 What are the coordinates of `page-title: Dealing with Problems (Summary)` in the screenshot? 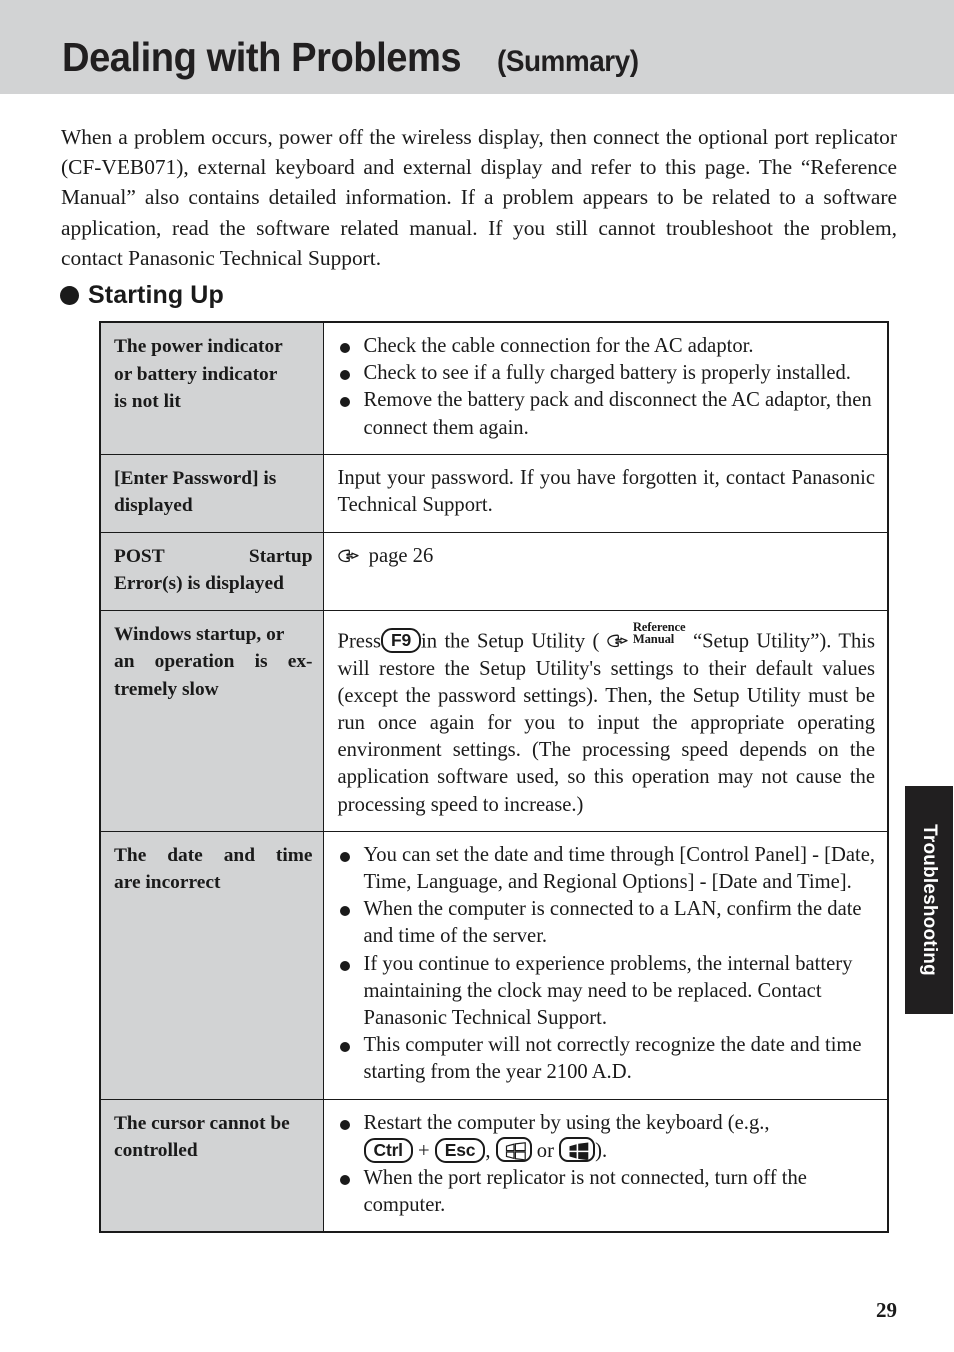 It's located at (355, 57).